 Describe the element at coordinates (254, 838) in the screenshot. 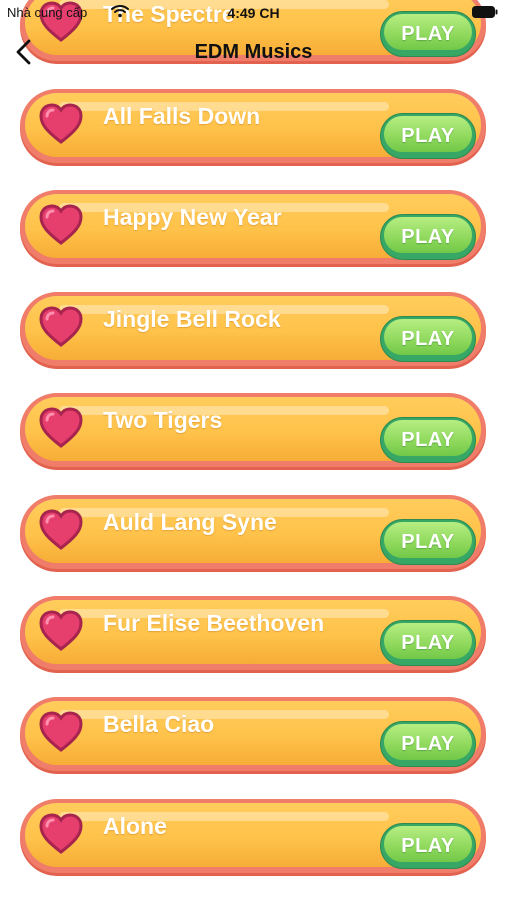

I see `song-row: Alone PLAY` at that location.